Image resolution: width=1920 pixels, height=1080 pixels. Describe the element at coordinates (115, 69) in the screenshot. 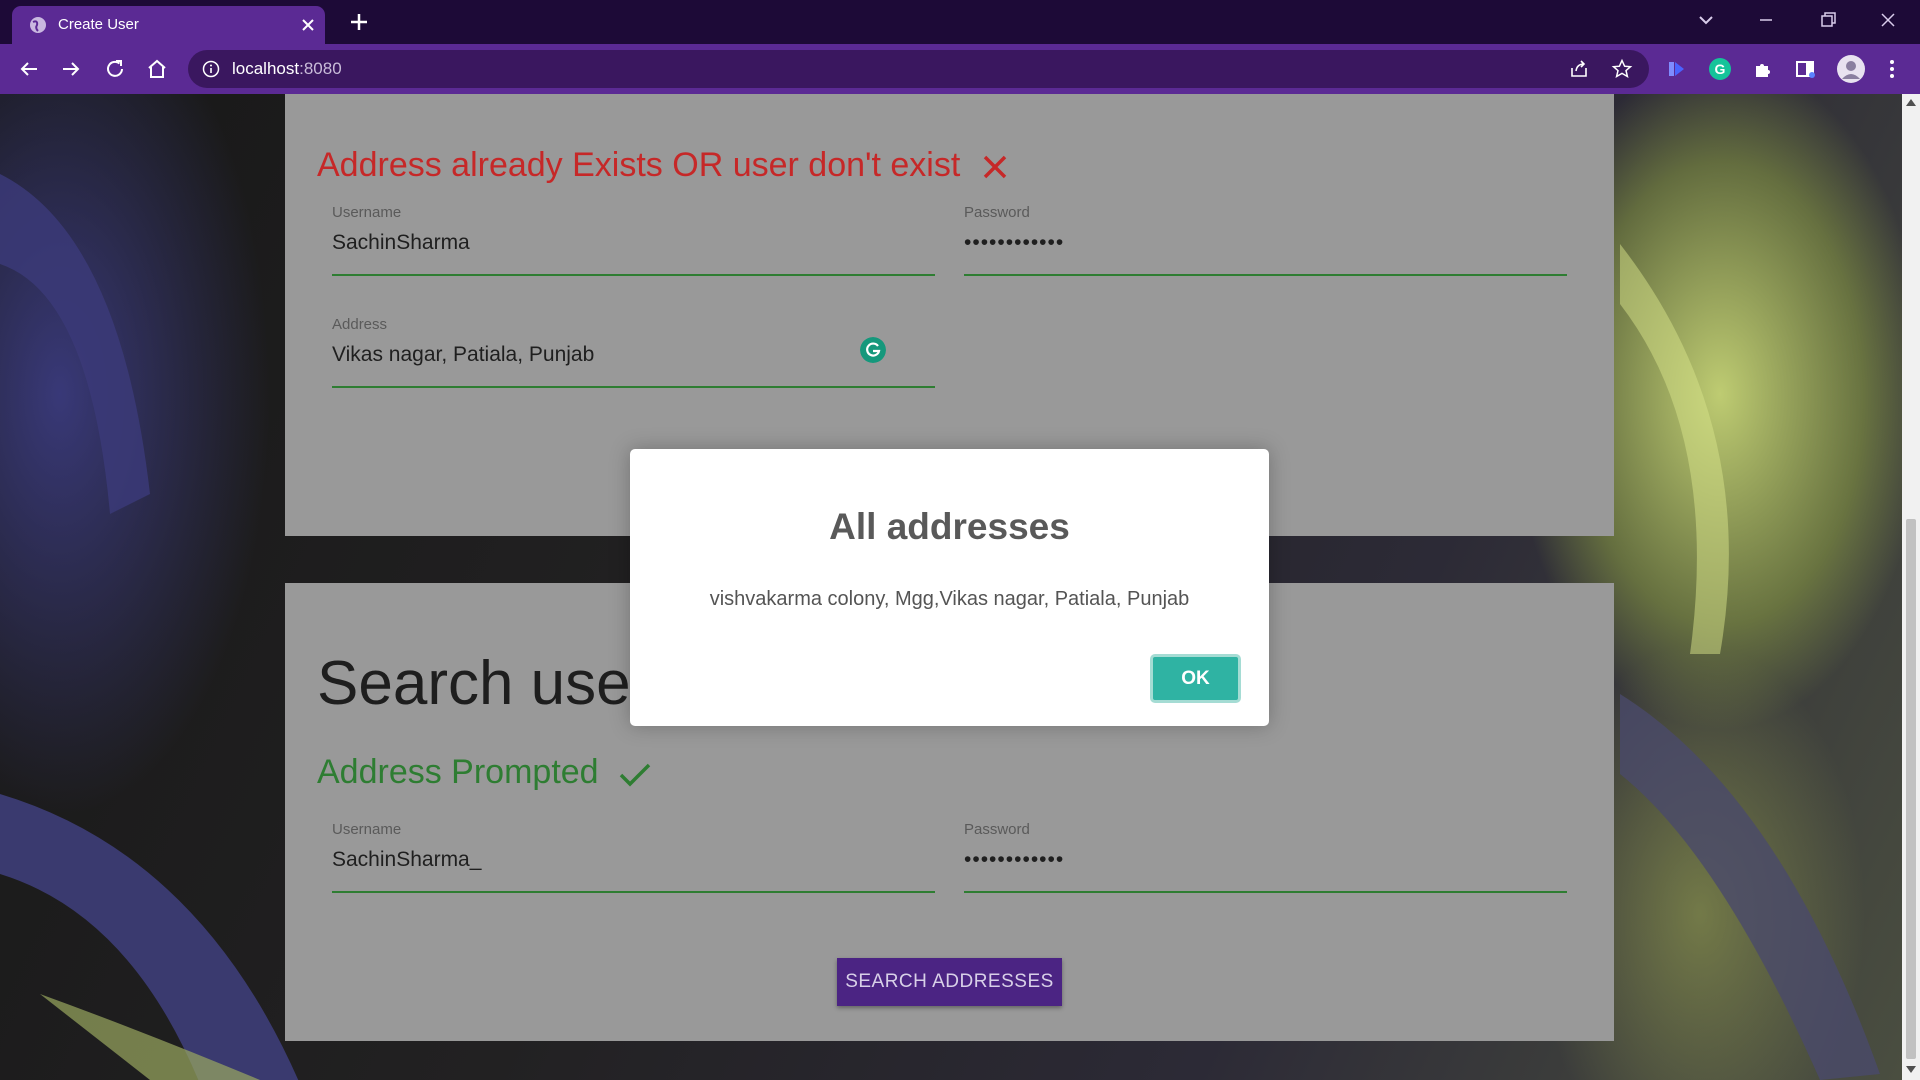

I see `reload-icon` at that location.